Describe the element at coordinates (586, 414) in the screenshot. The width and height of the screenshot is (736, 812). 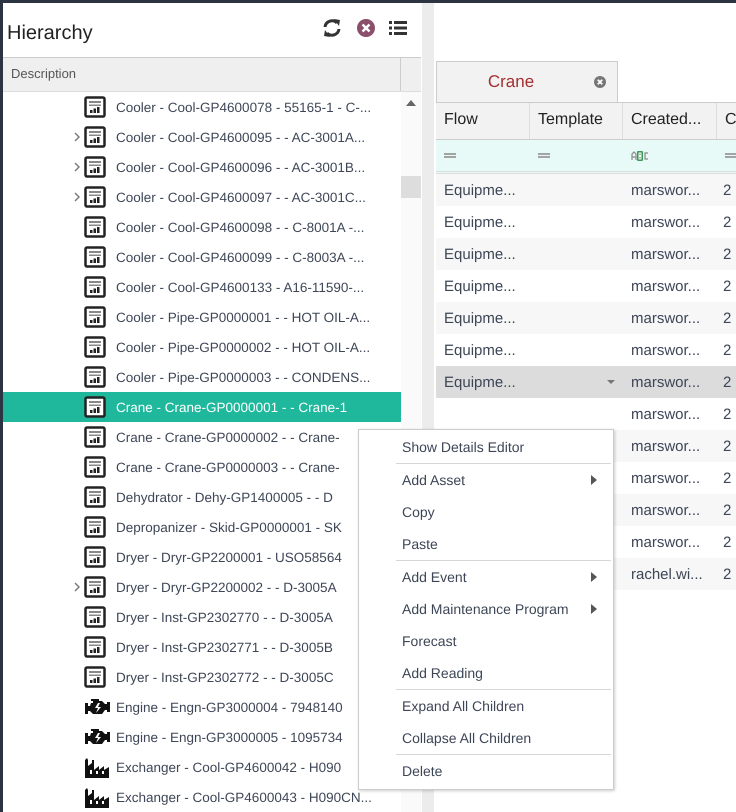
I see `table-row: marswor... 2` at that location.